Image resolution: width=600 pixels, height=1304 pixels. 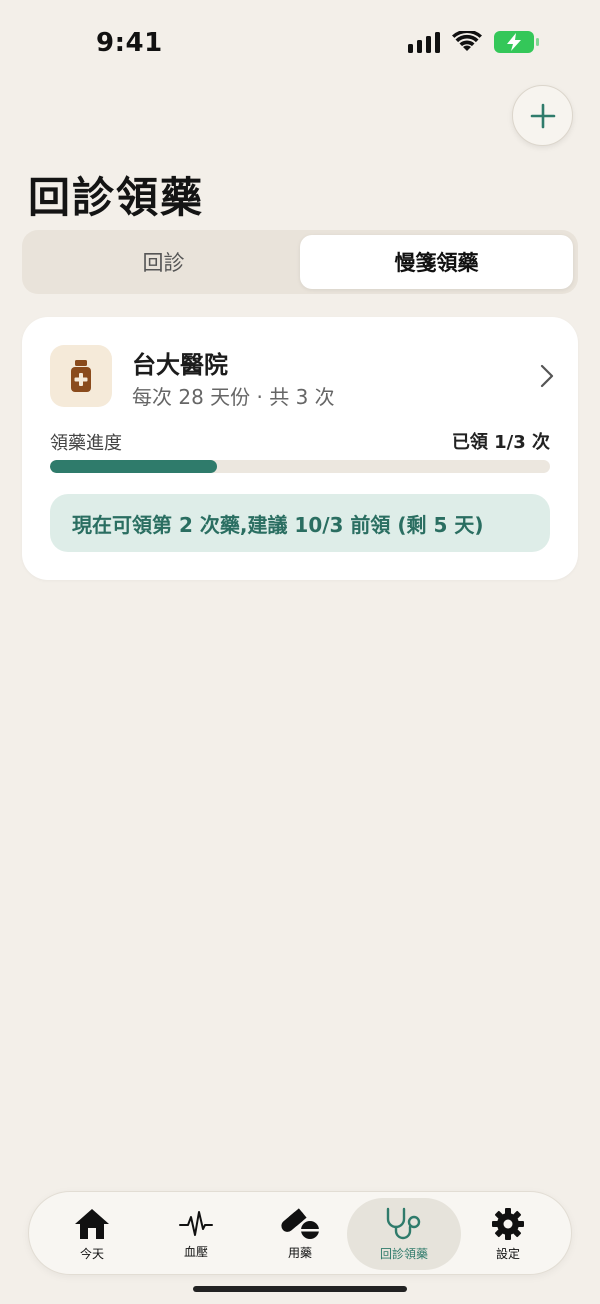 I want to click on chevron-right-icon, so click(x=547, y=376).